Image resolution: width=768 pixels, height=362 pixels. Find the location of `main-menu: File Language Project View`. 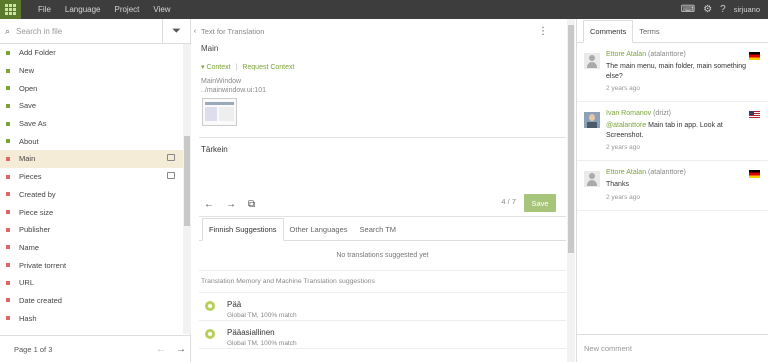

main-menu: File Language Project View is located at coordinates (104, 9).